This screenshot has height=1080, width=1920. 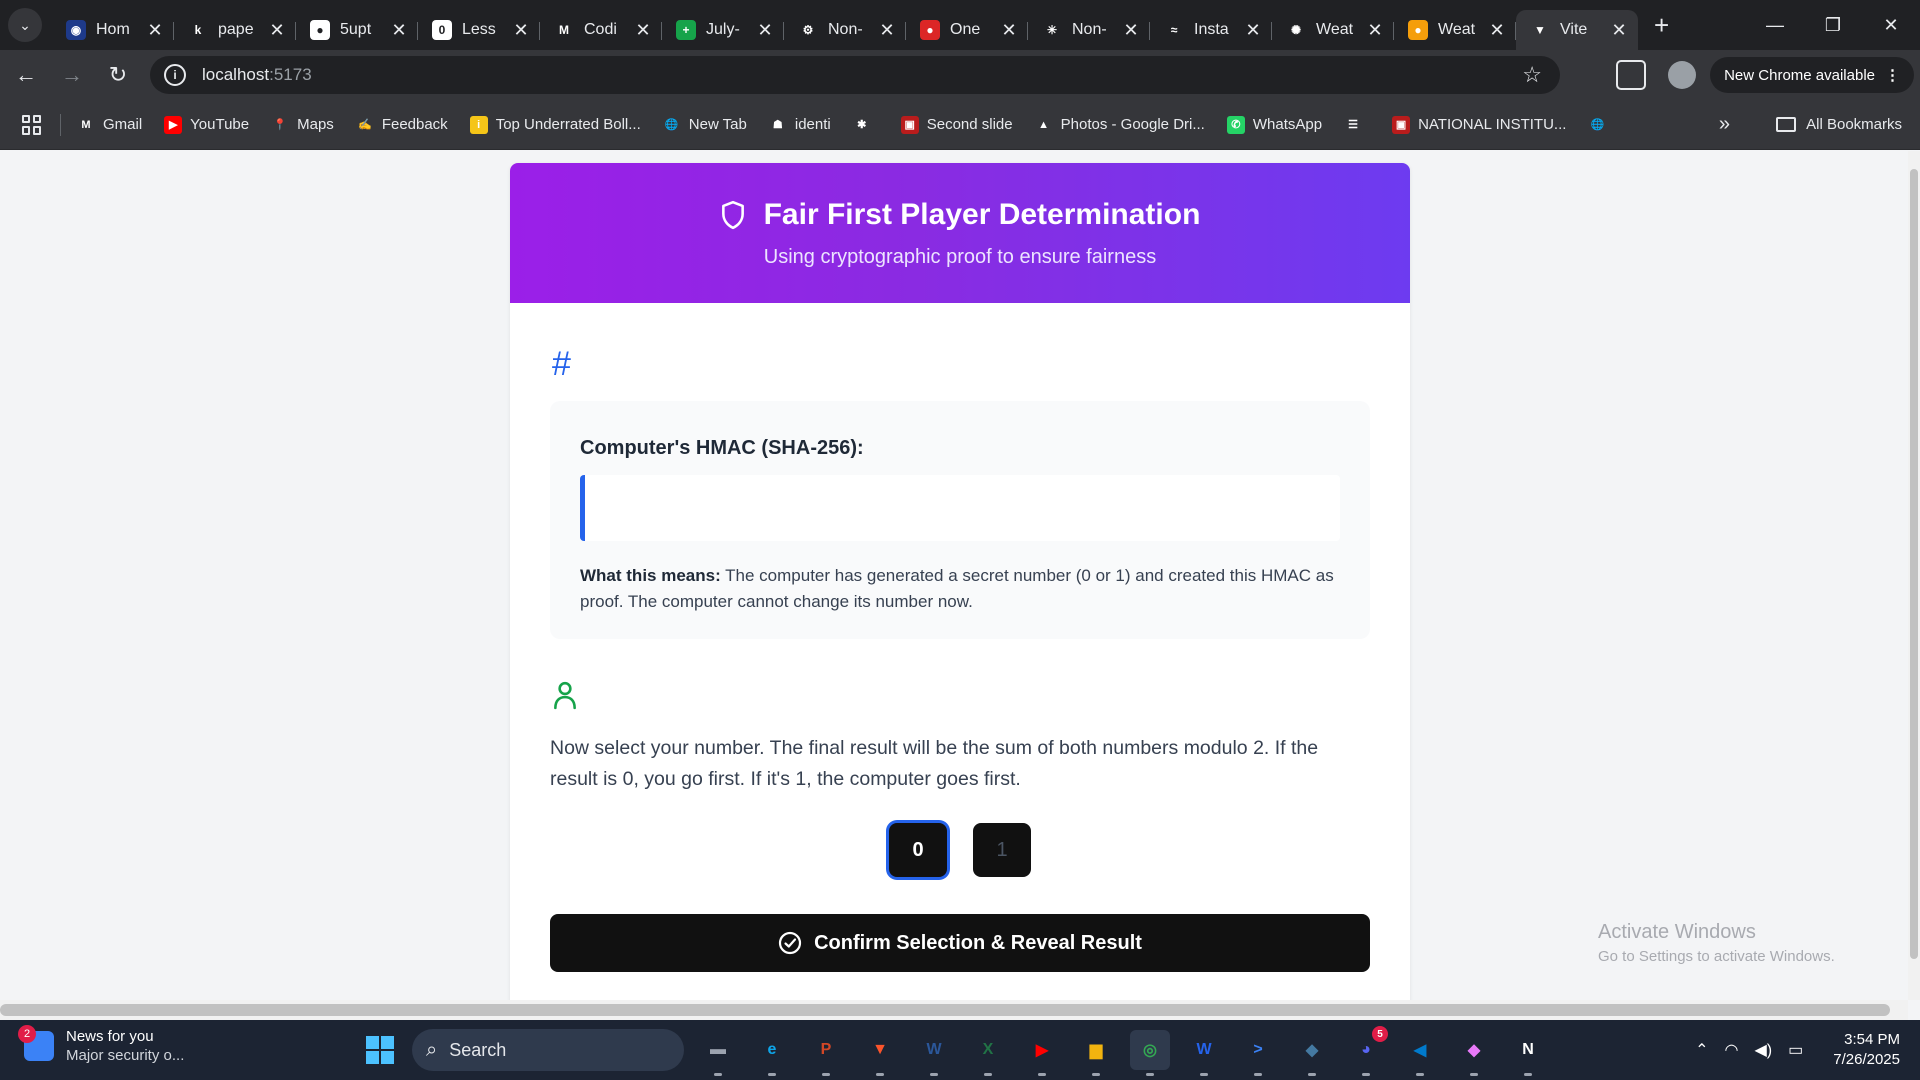 I want to click on address-bar: i localhost:5173 ☆, so click(x=855, y=75).